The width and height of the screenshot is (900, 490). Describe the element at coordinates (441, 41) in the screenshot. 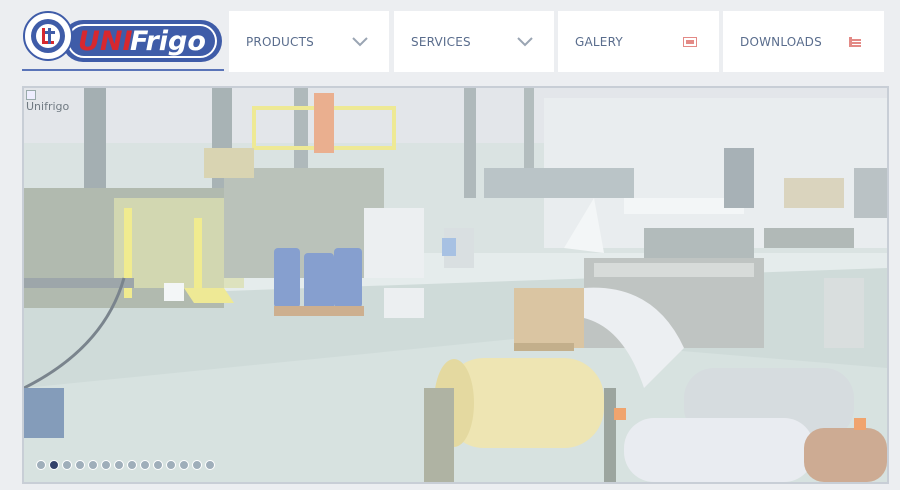

I see `nav-services-label: SERVICES` at that location.